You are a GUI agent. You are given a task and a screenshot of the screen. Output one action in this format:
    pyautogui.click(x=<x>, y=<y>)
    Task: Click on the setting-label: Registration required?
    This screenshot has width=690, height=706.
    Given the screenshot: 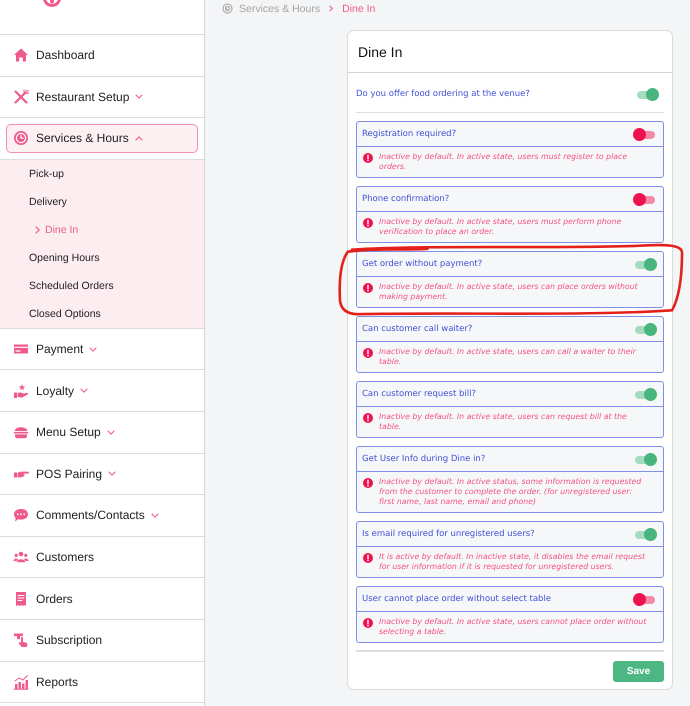 What is the action you would take?
    pyautogui.click(x=409, y=134)
    